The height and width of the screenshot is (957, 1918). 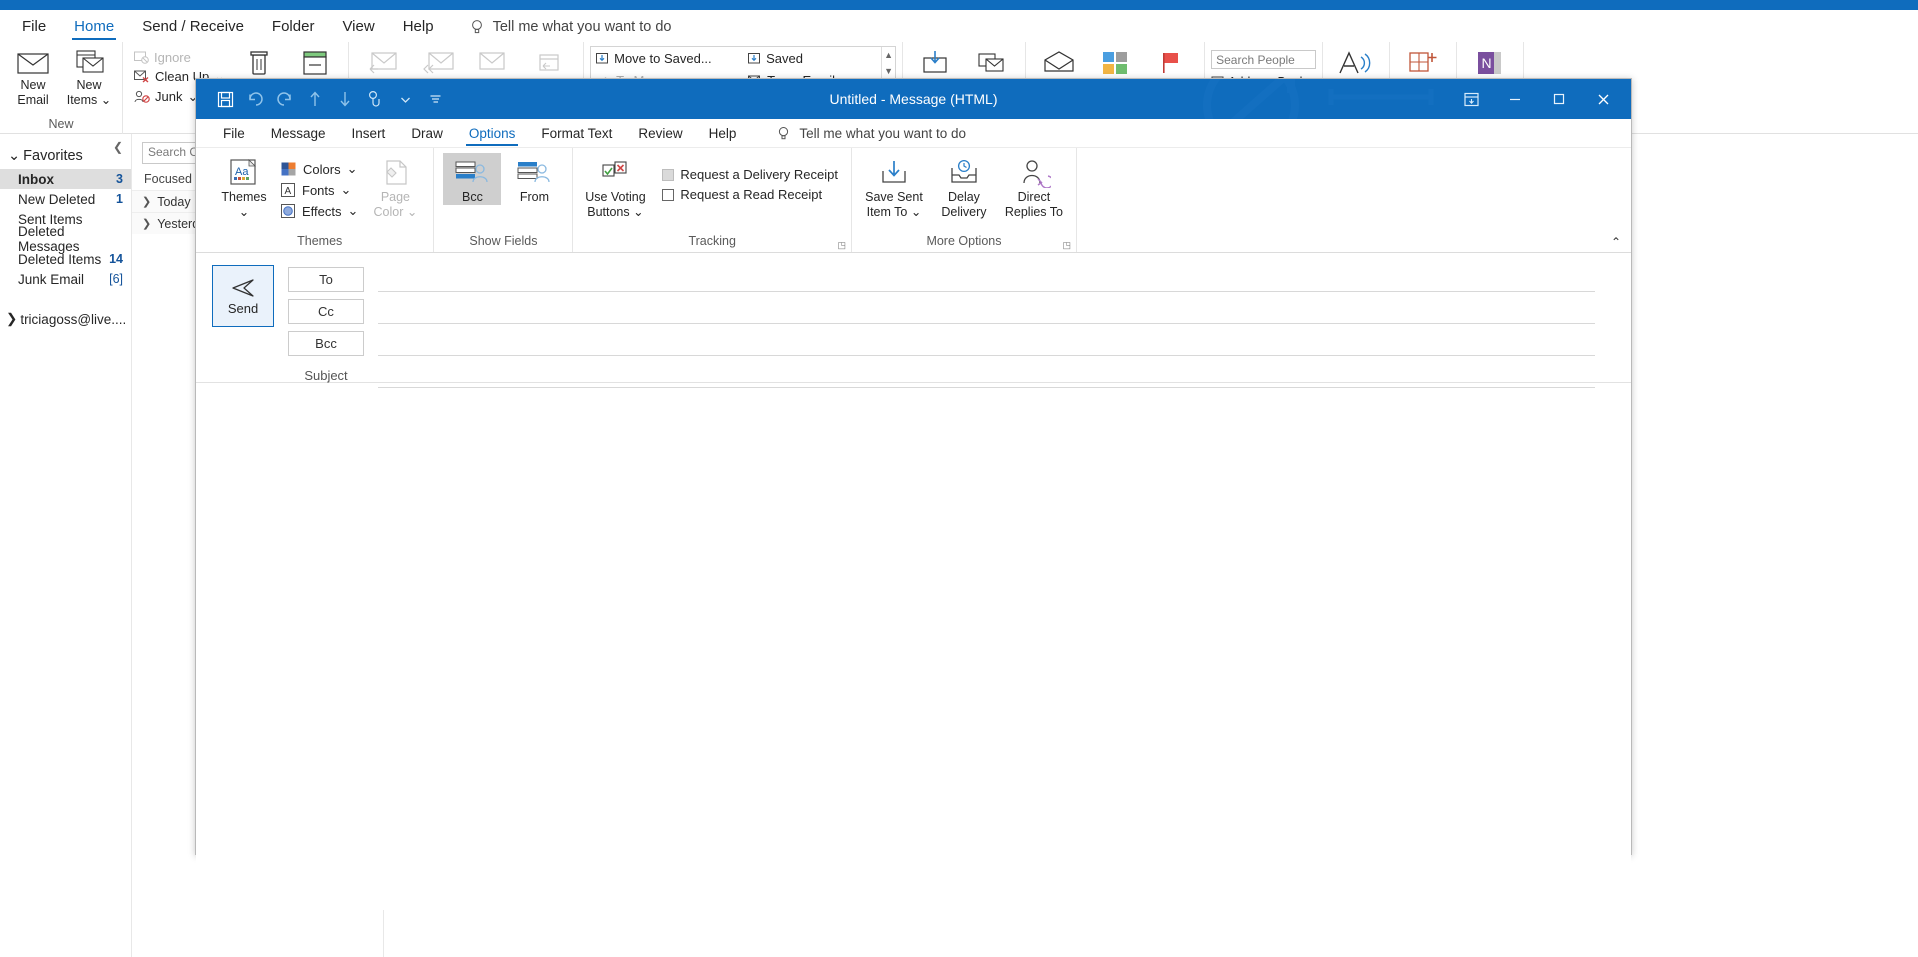 I want to click on follow-up-button, so click(x=1171, y=62).